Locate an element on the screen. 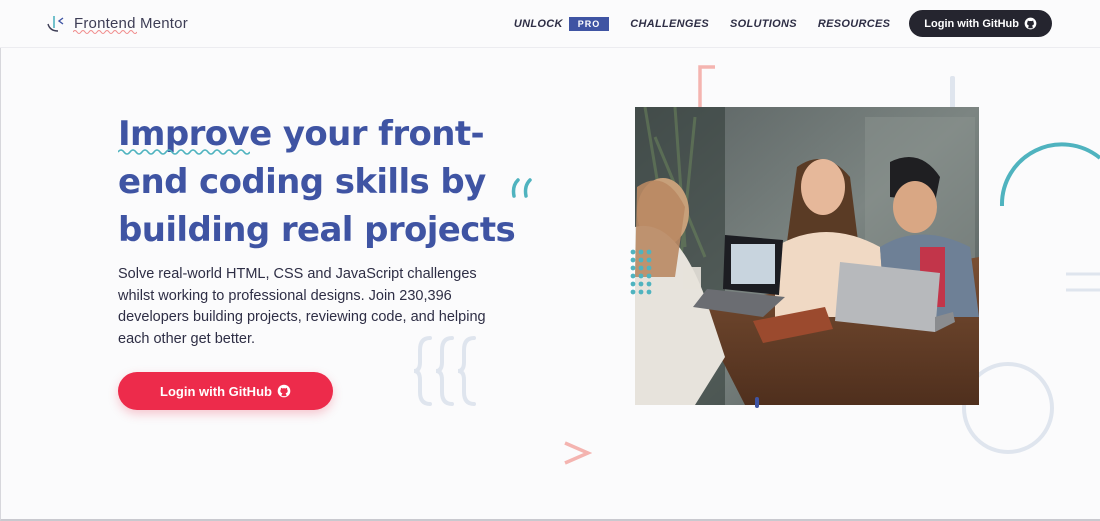 The image size is (1100, 521). hero-login-label: Login with GitHub is located at coordinates (216, 391).